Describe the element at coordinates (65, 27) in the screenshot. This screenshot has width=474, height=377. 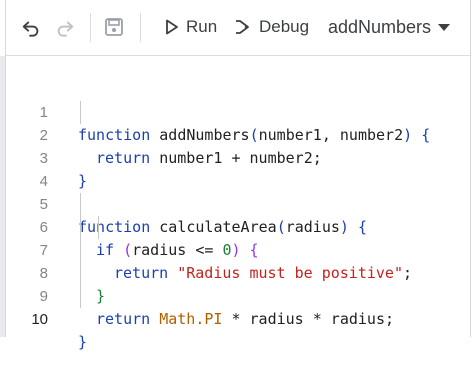
I see `redo-icon` at that location.